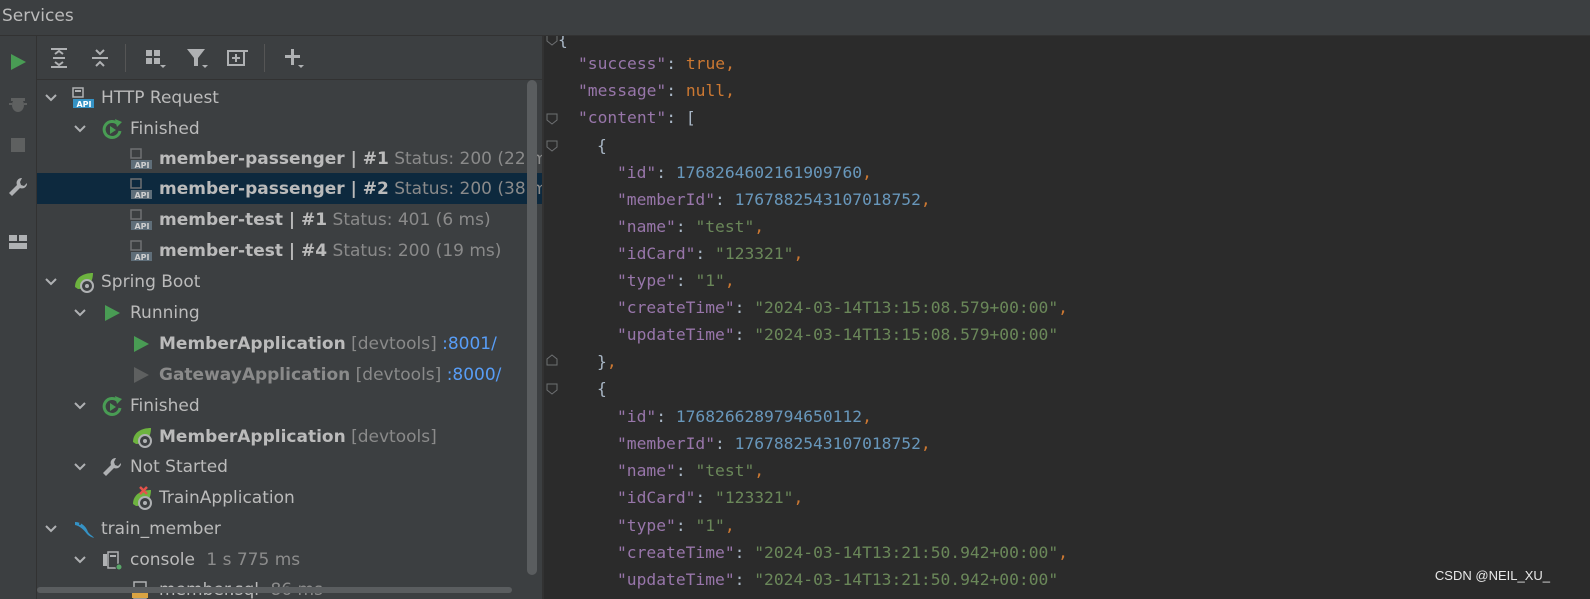  What do you see at coordinates (691, 470) in the screenshot?
I see `code-line: "name": "test",` at bounding box center [691, 470].